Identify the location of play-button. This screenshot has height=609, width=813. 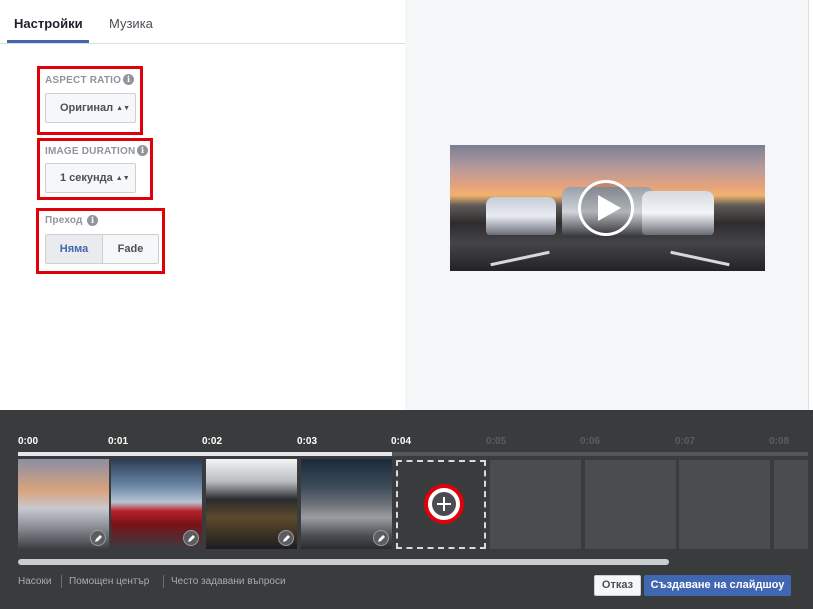
(606, 208).